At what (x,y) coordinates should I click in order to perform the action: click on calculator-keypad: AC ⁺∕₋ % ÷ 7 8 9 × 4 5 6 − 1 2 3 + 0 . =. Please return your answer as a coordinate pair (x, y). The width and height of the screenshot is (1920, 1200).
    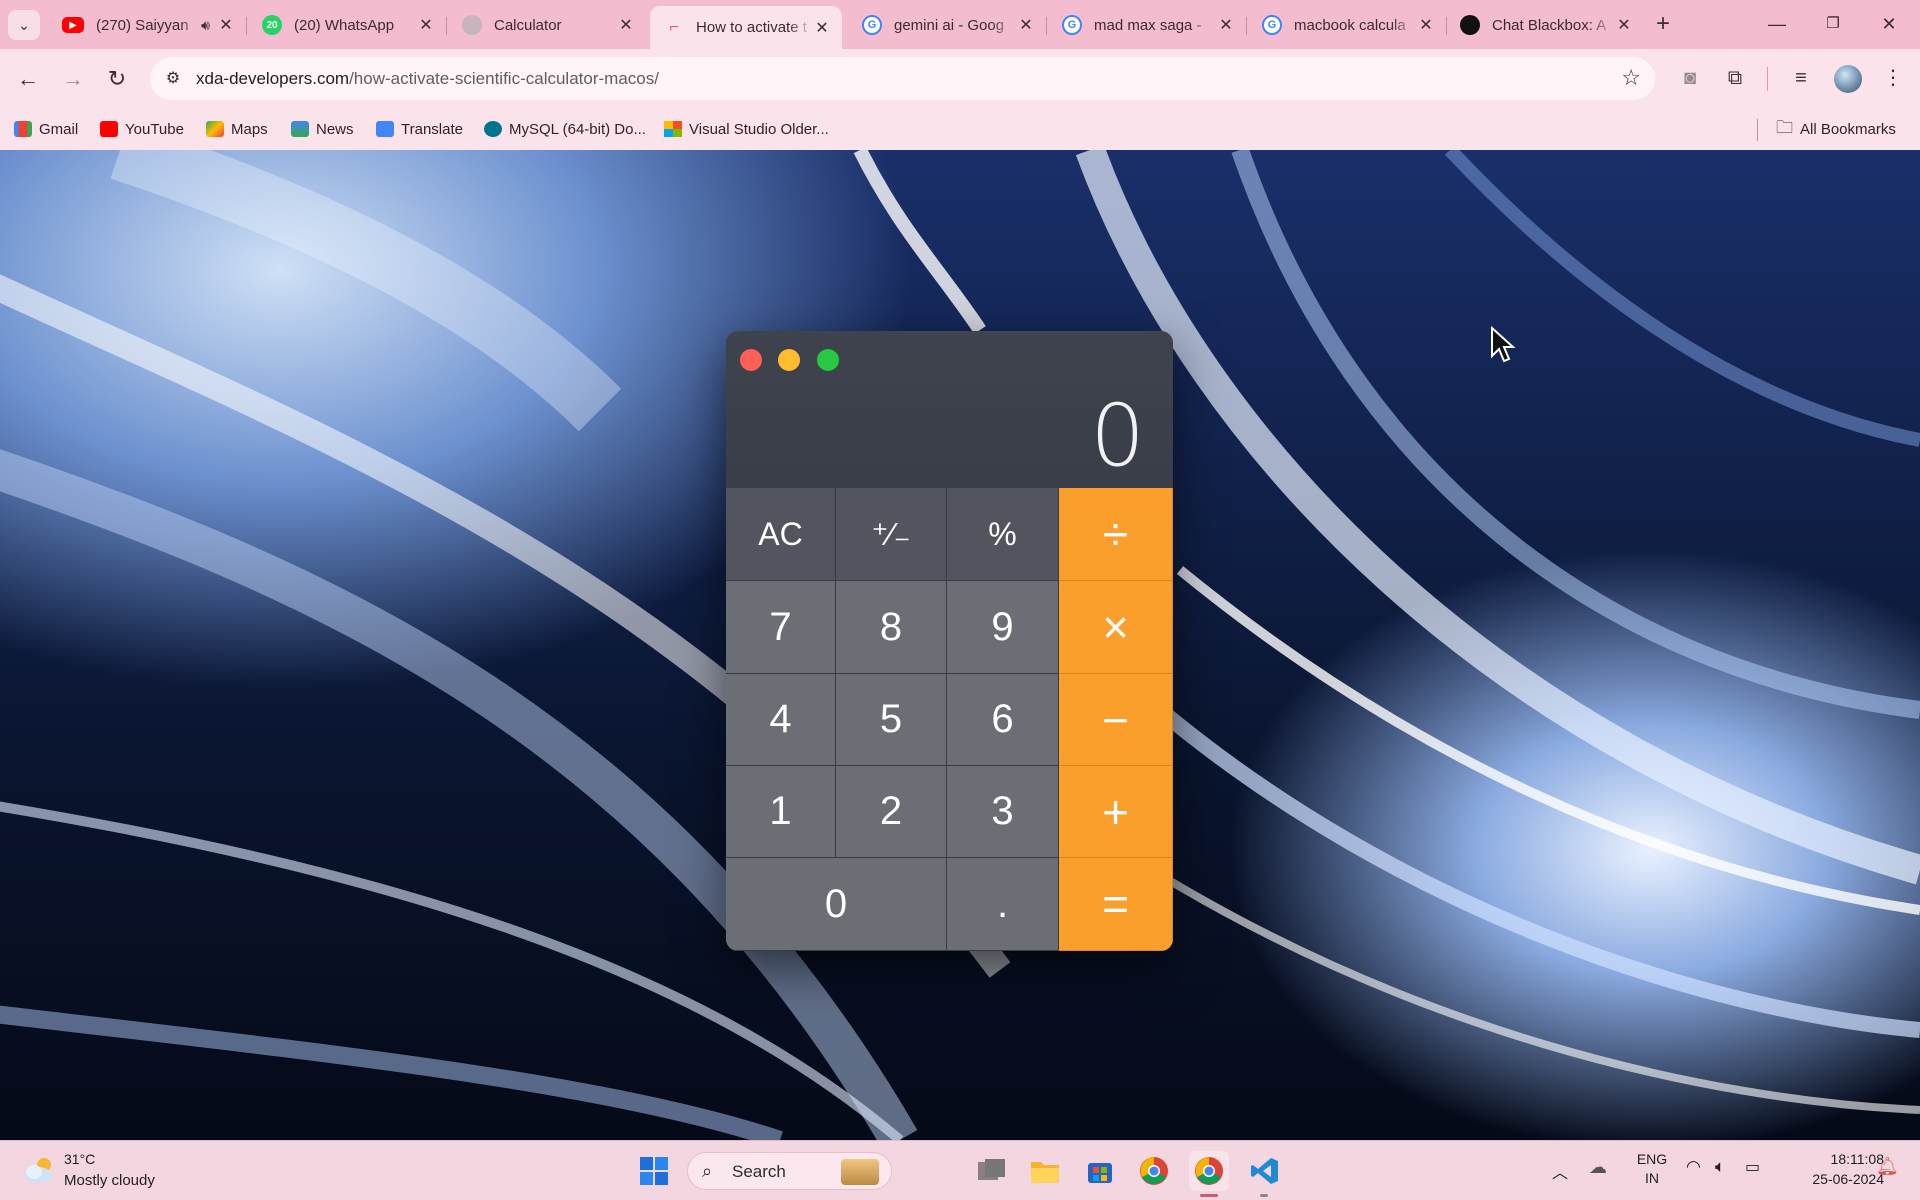
    Looking at the image, I should click on (949, 719).